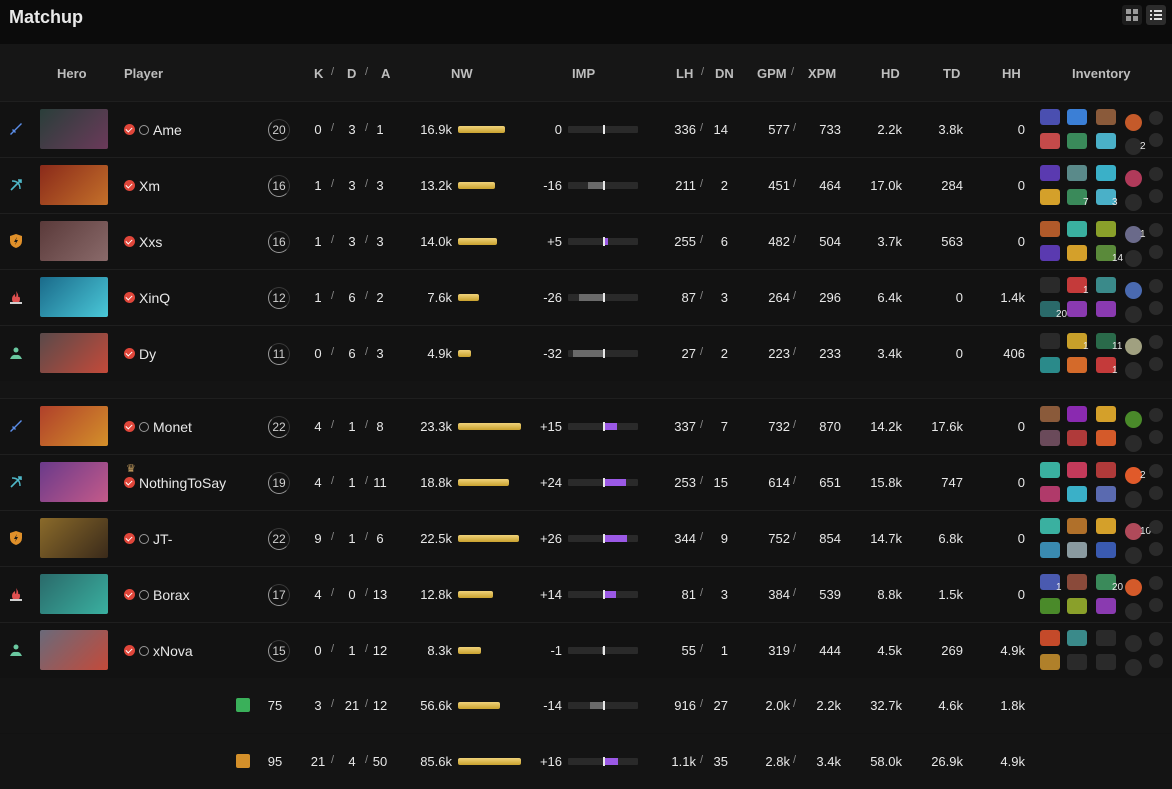 This screenshot has width=1172, height=789. I want to click on col-impact: IMP, so click(583, 73).